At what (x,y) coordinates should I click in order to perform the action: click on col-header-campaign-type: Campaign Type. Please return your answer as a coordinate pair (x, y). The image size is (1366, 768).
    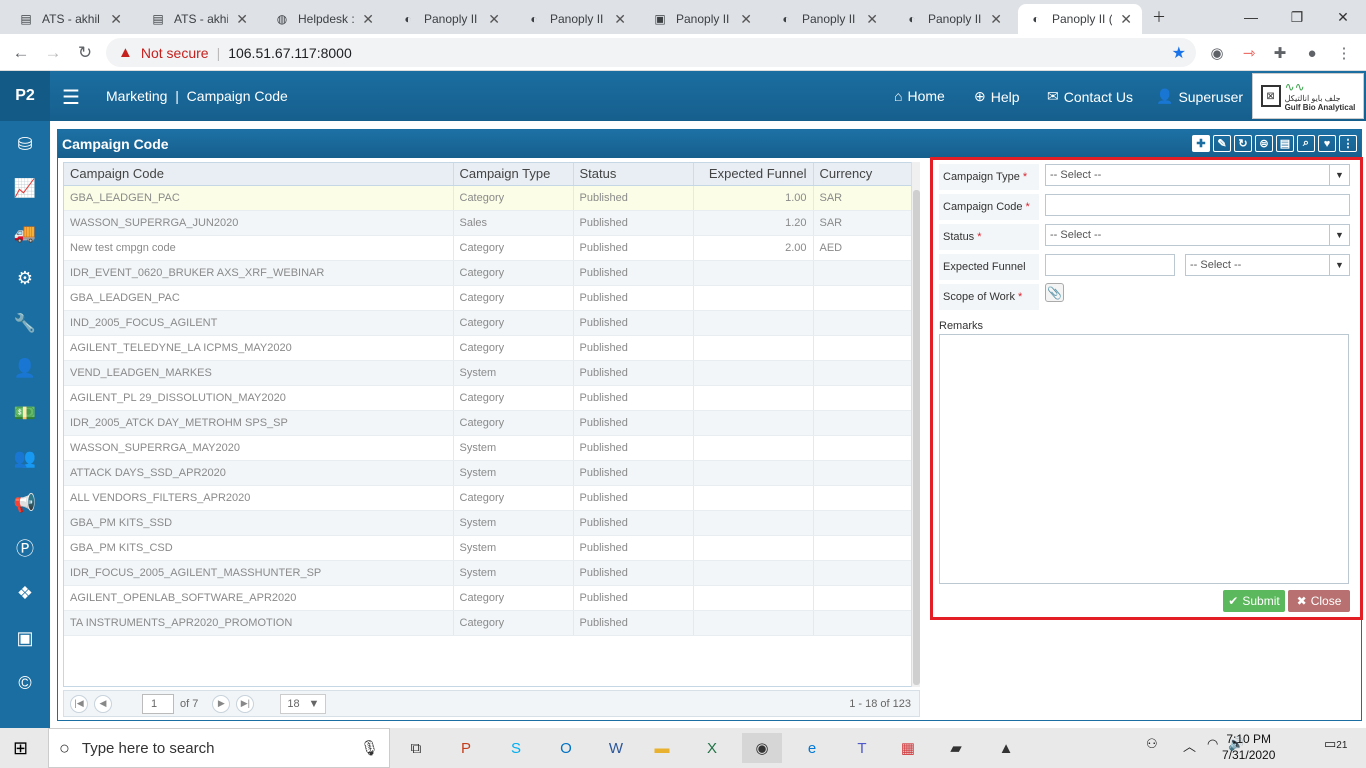
    Looking at the image, I should click on (513, 174).